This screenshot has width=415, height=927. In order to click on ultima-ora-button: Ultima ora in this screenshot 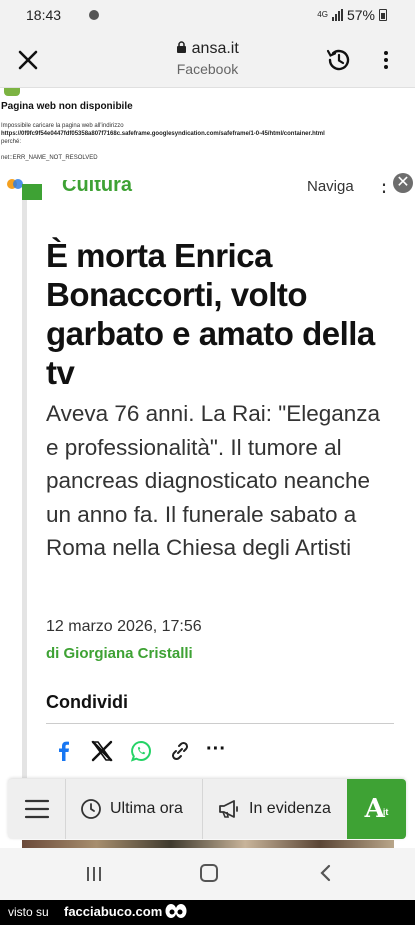, I will do `click(134, 809)`.